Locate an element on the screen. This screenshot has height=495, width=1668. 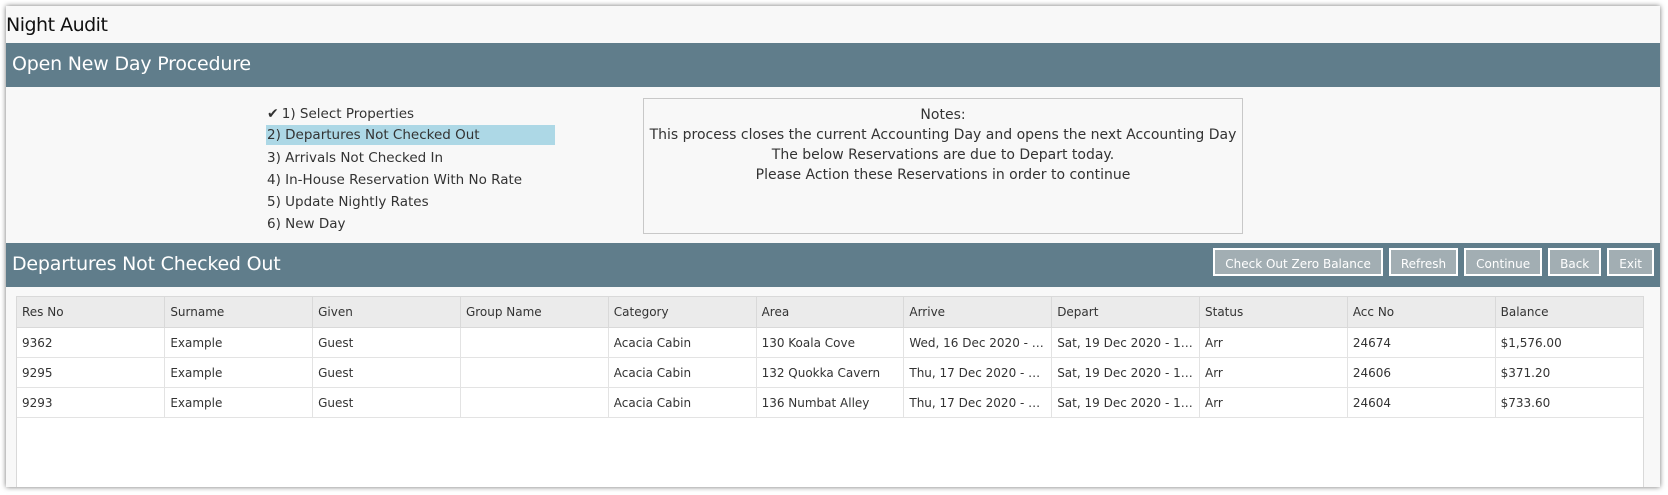
cell-acc-no: 24674 is located at coordinates (1421, 342).